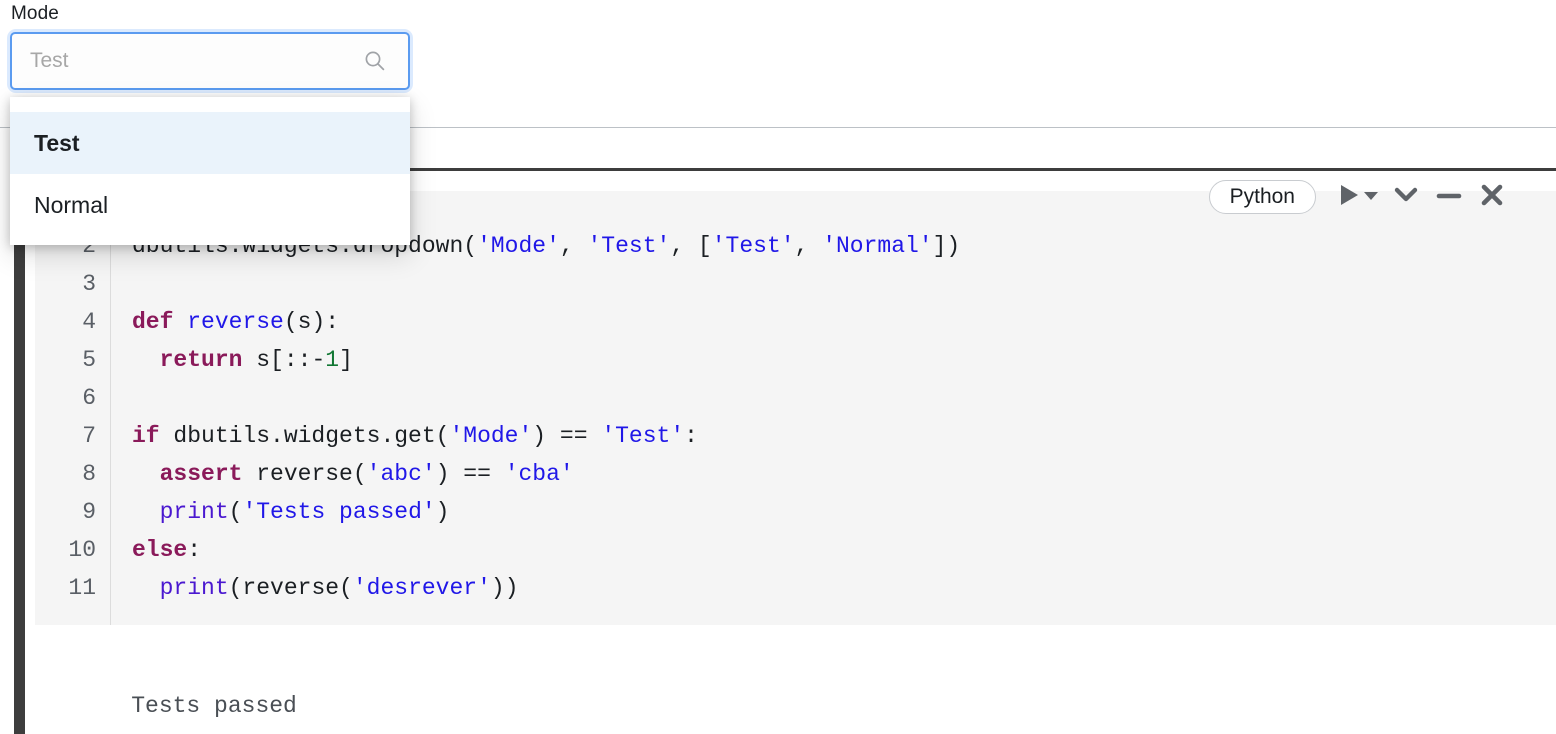  What do you see at coordinates (89, 360) in the screenshot?
I see `line-number: 5` at bounding box center [89, 360].